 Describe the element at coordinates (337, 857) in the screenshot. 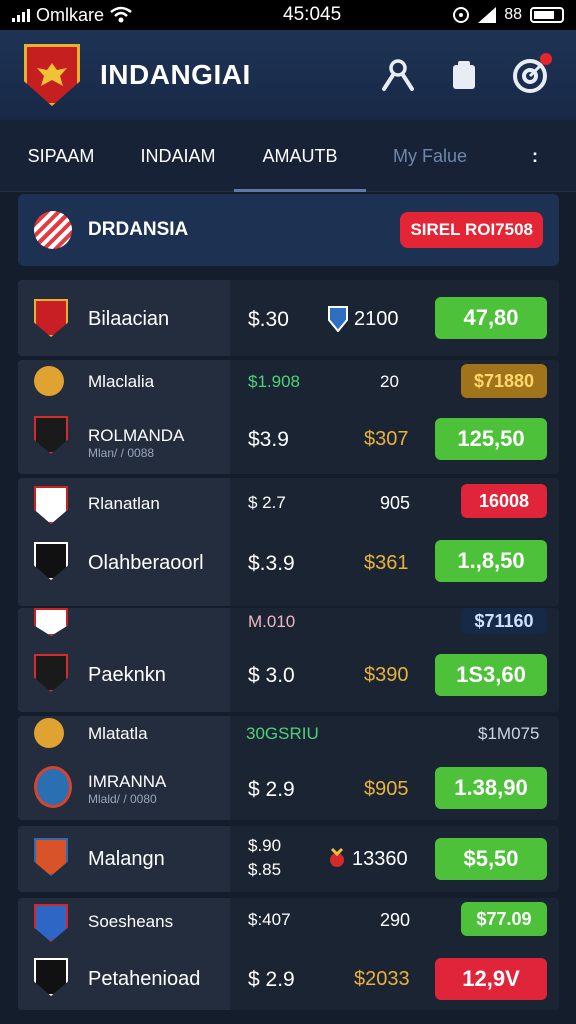

I see `crest-mini-icon` at that location.